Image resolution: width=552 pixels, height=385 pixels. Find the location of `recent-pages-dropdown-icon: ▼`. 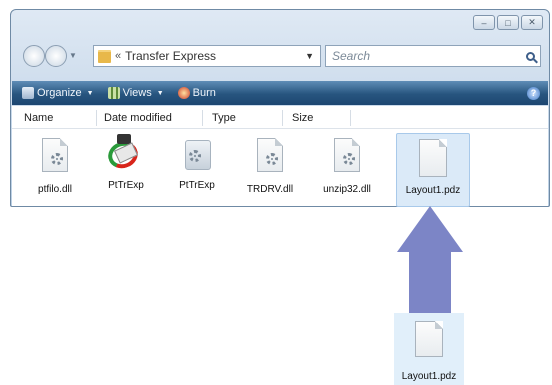

recent-pages-dropdown-icon: ▼ is located at coordinates (73, 55).